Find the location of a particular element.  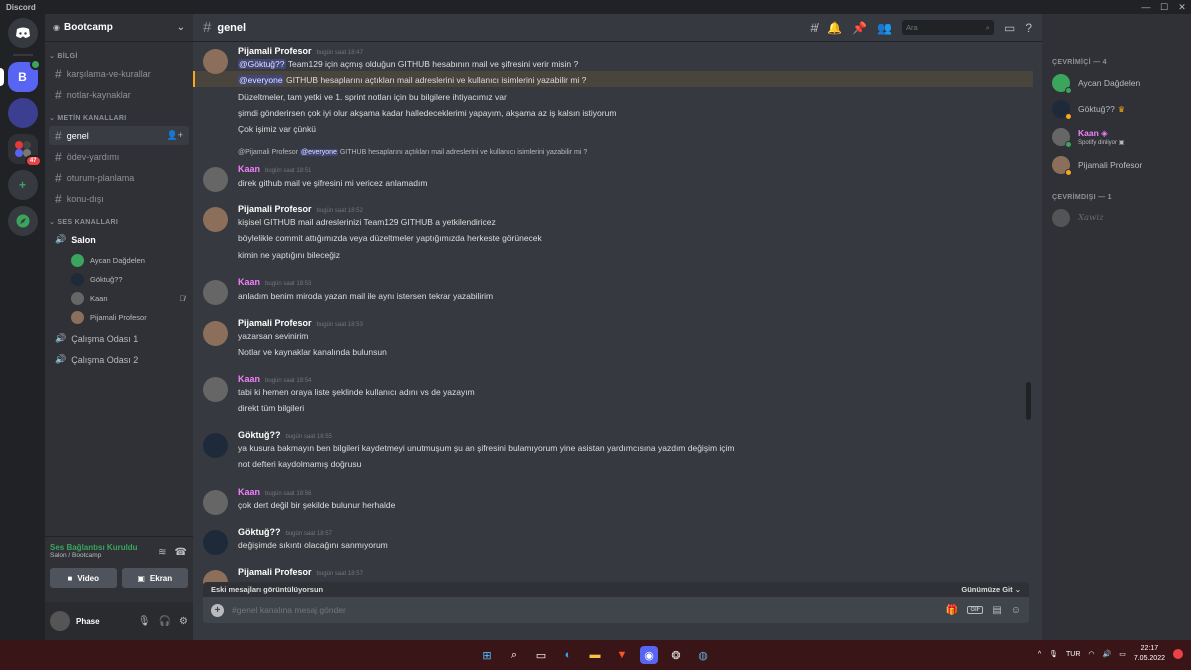

explore-servers-button is located at coordinates (22, 221).